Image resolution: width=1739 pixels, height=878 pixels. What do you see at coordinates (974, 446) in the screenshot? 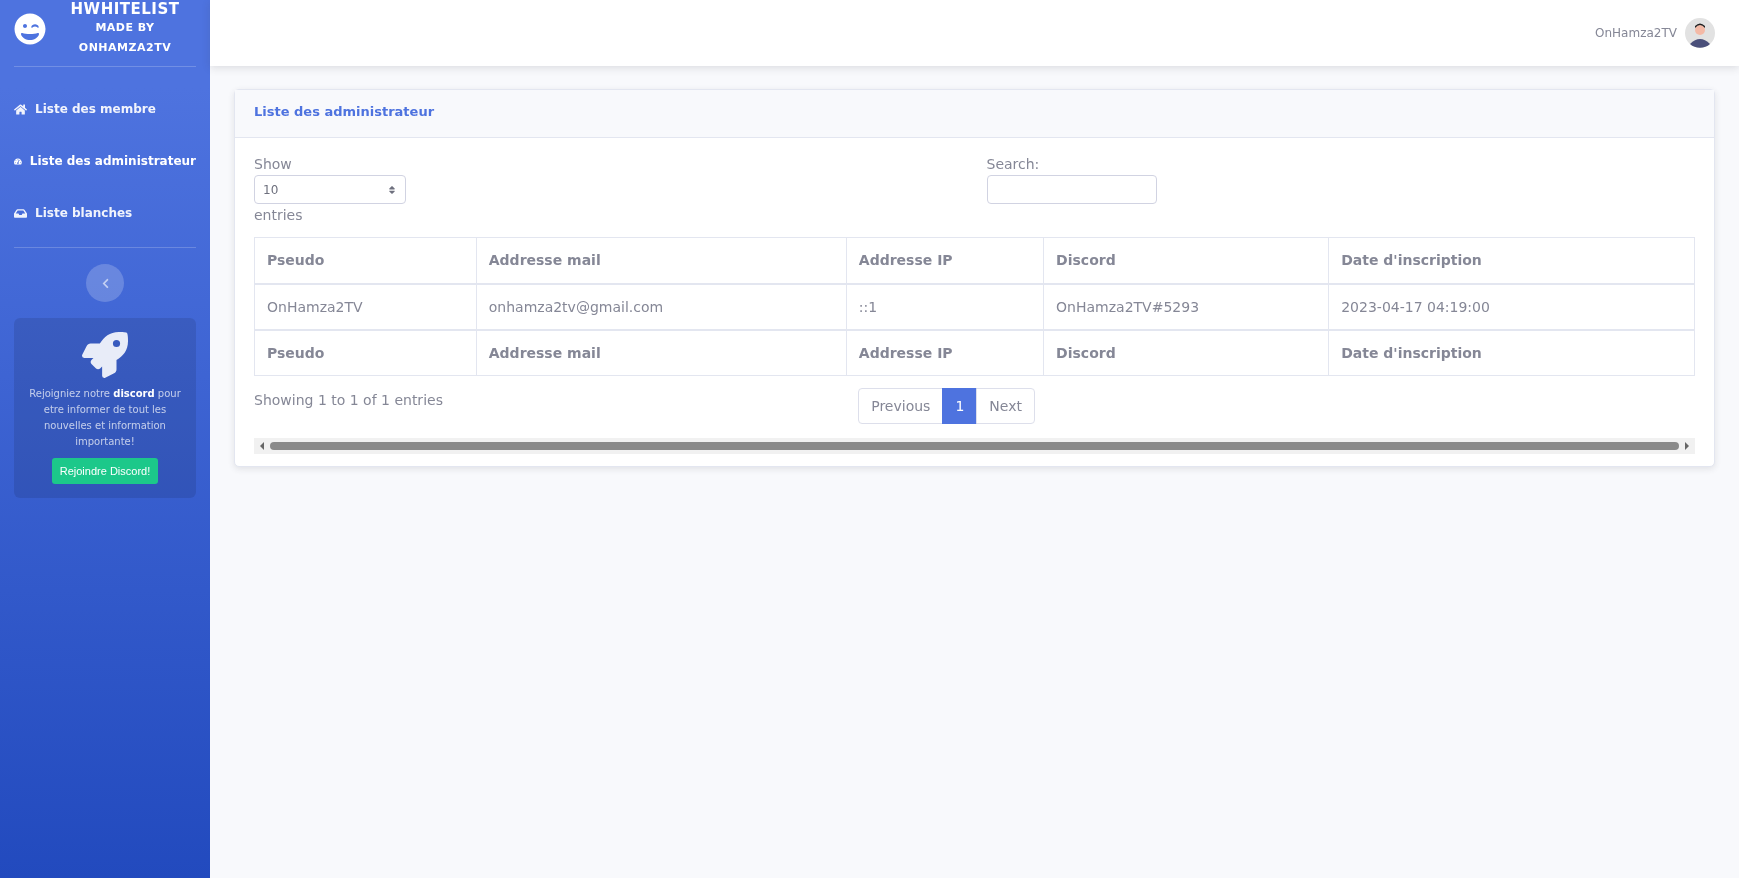
I see `horizontal-scrollbar` at bounding box center [974, 446].